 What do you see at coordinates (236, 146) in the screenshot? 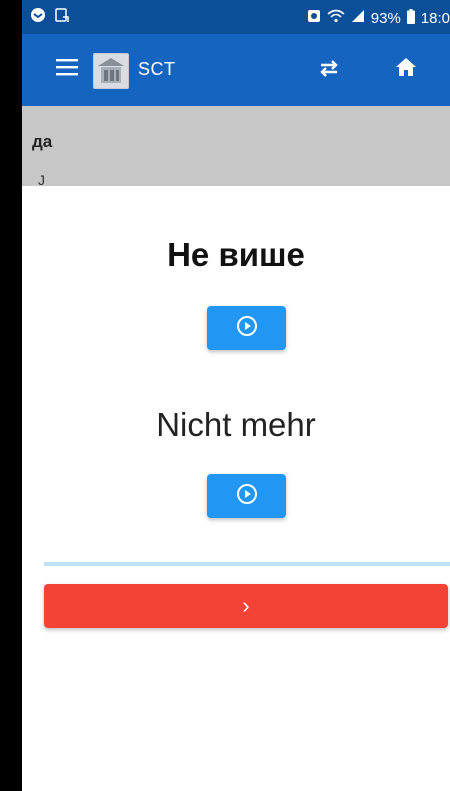
I see `background-page: да Ja` at bounding box center [236, 146].